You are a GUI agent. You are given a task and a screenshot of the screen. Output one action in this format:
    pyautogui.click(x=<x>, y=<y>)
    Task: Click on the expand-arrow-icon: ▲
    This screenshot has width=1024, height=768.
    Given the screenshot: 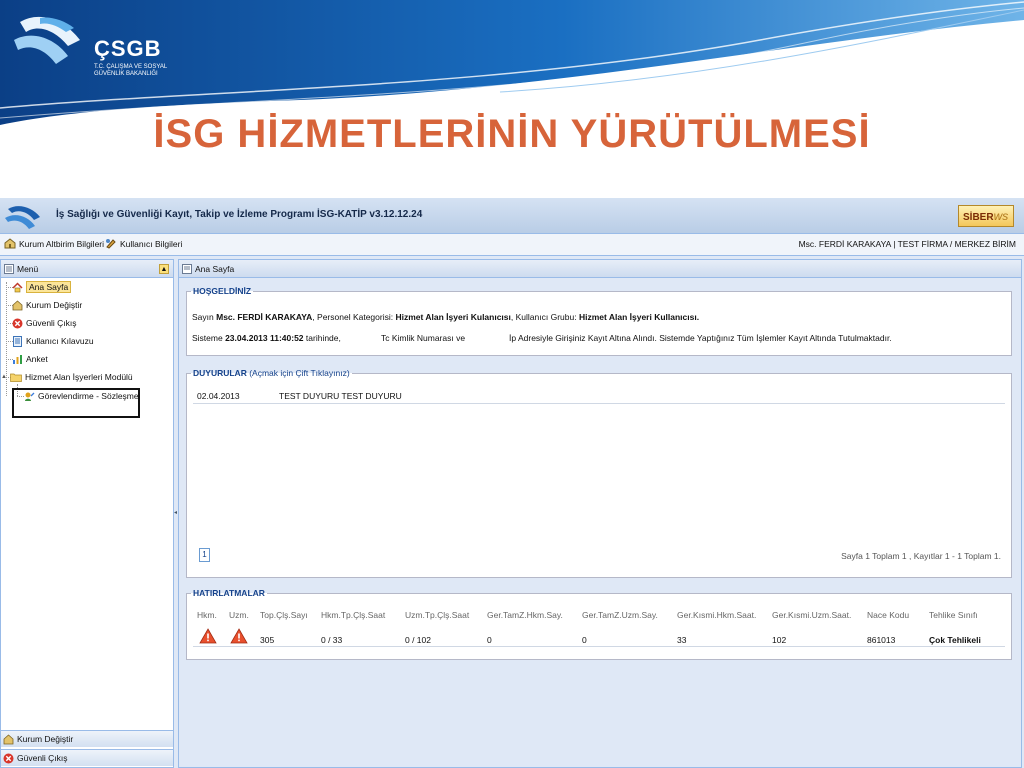 What is the action you would take?
    pyautogui.click(x=4, y=377)
    